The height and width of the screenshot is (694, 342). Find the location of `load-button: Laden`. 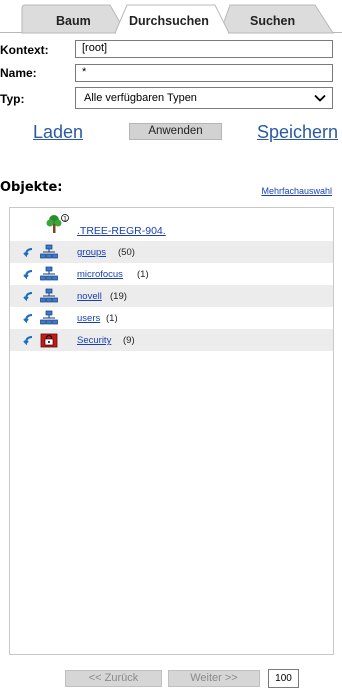

load-button: Laden is located at coordinates (58, 132).